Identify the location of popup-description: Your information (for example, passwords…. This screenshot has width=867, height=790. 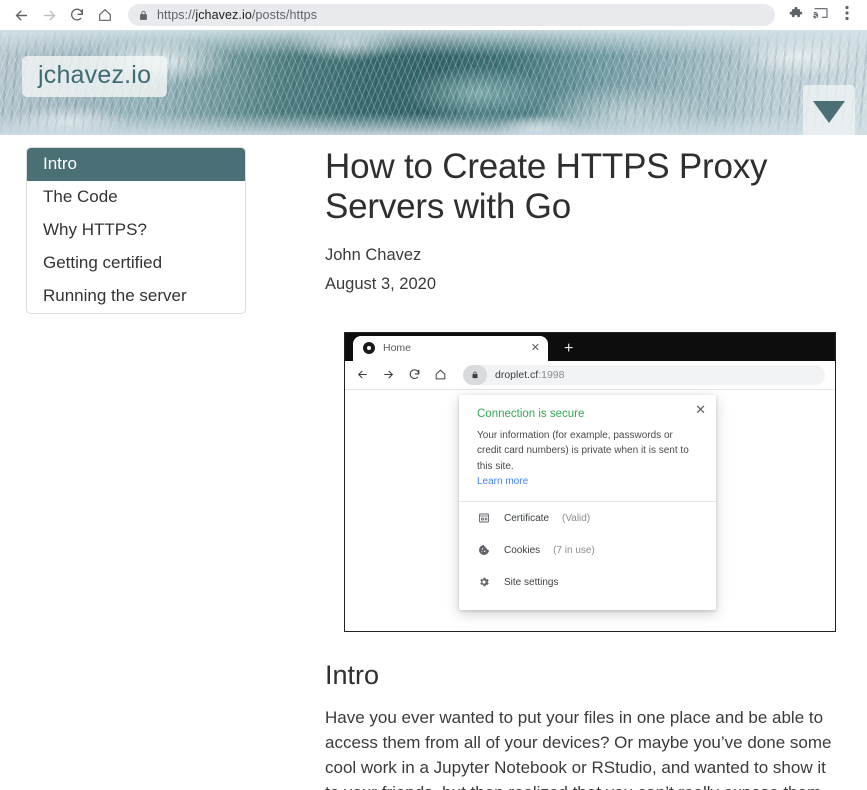
(583, 450).